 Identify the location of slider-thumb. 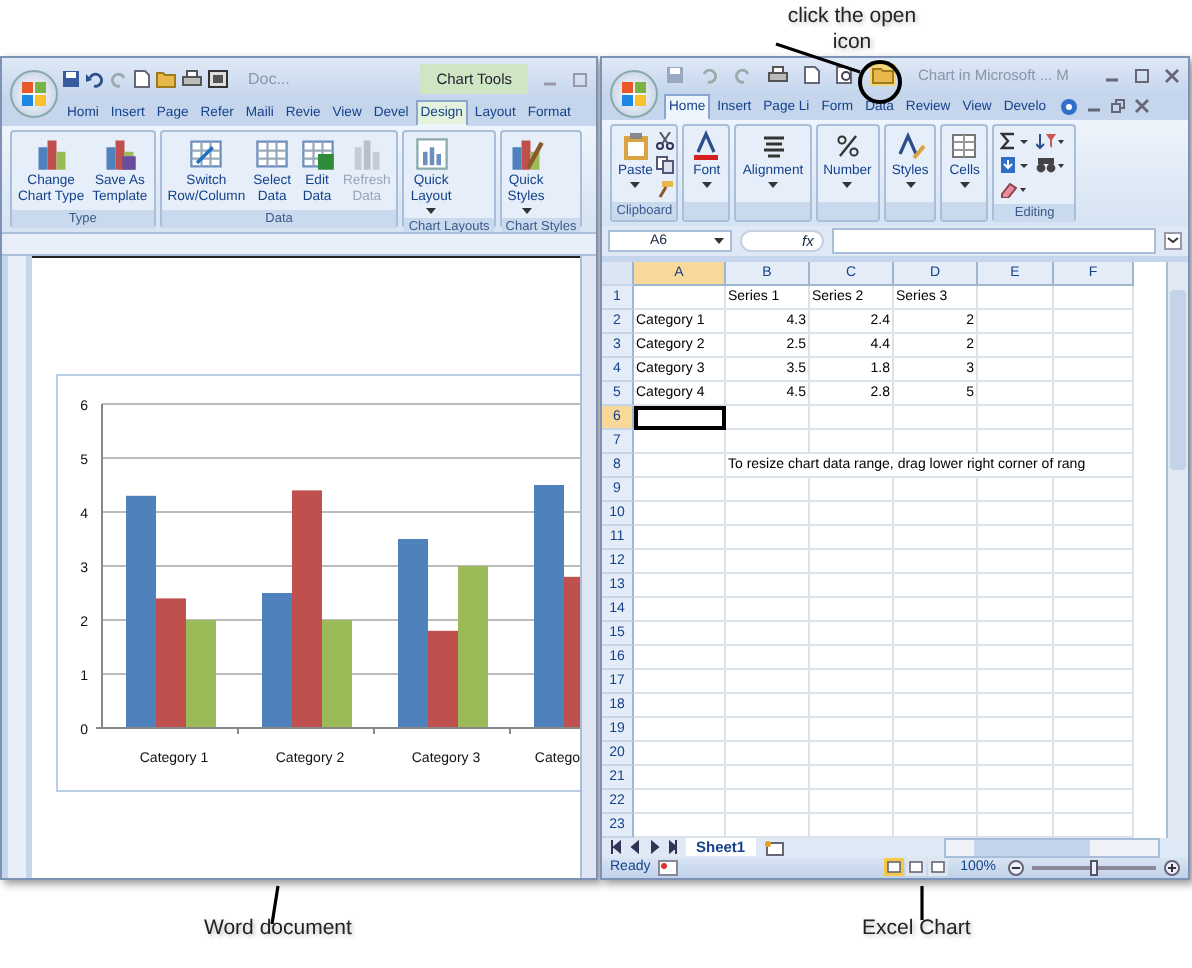
(1094, 867).